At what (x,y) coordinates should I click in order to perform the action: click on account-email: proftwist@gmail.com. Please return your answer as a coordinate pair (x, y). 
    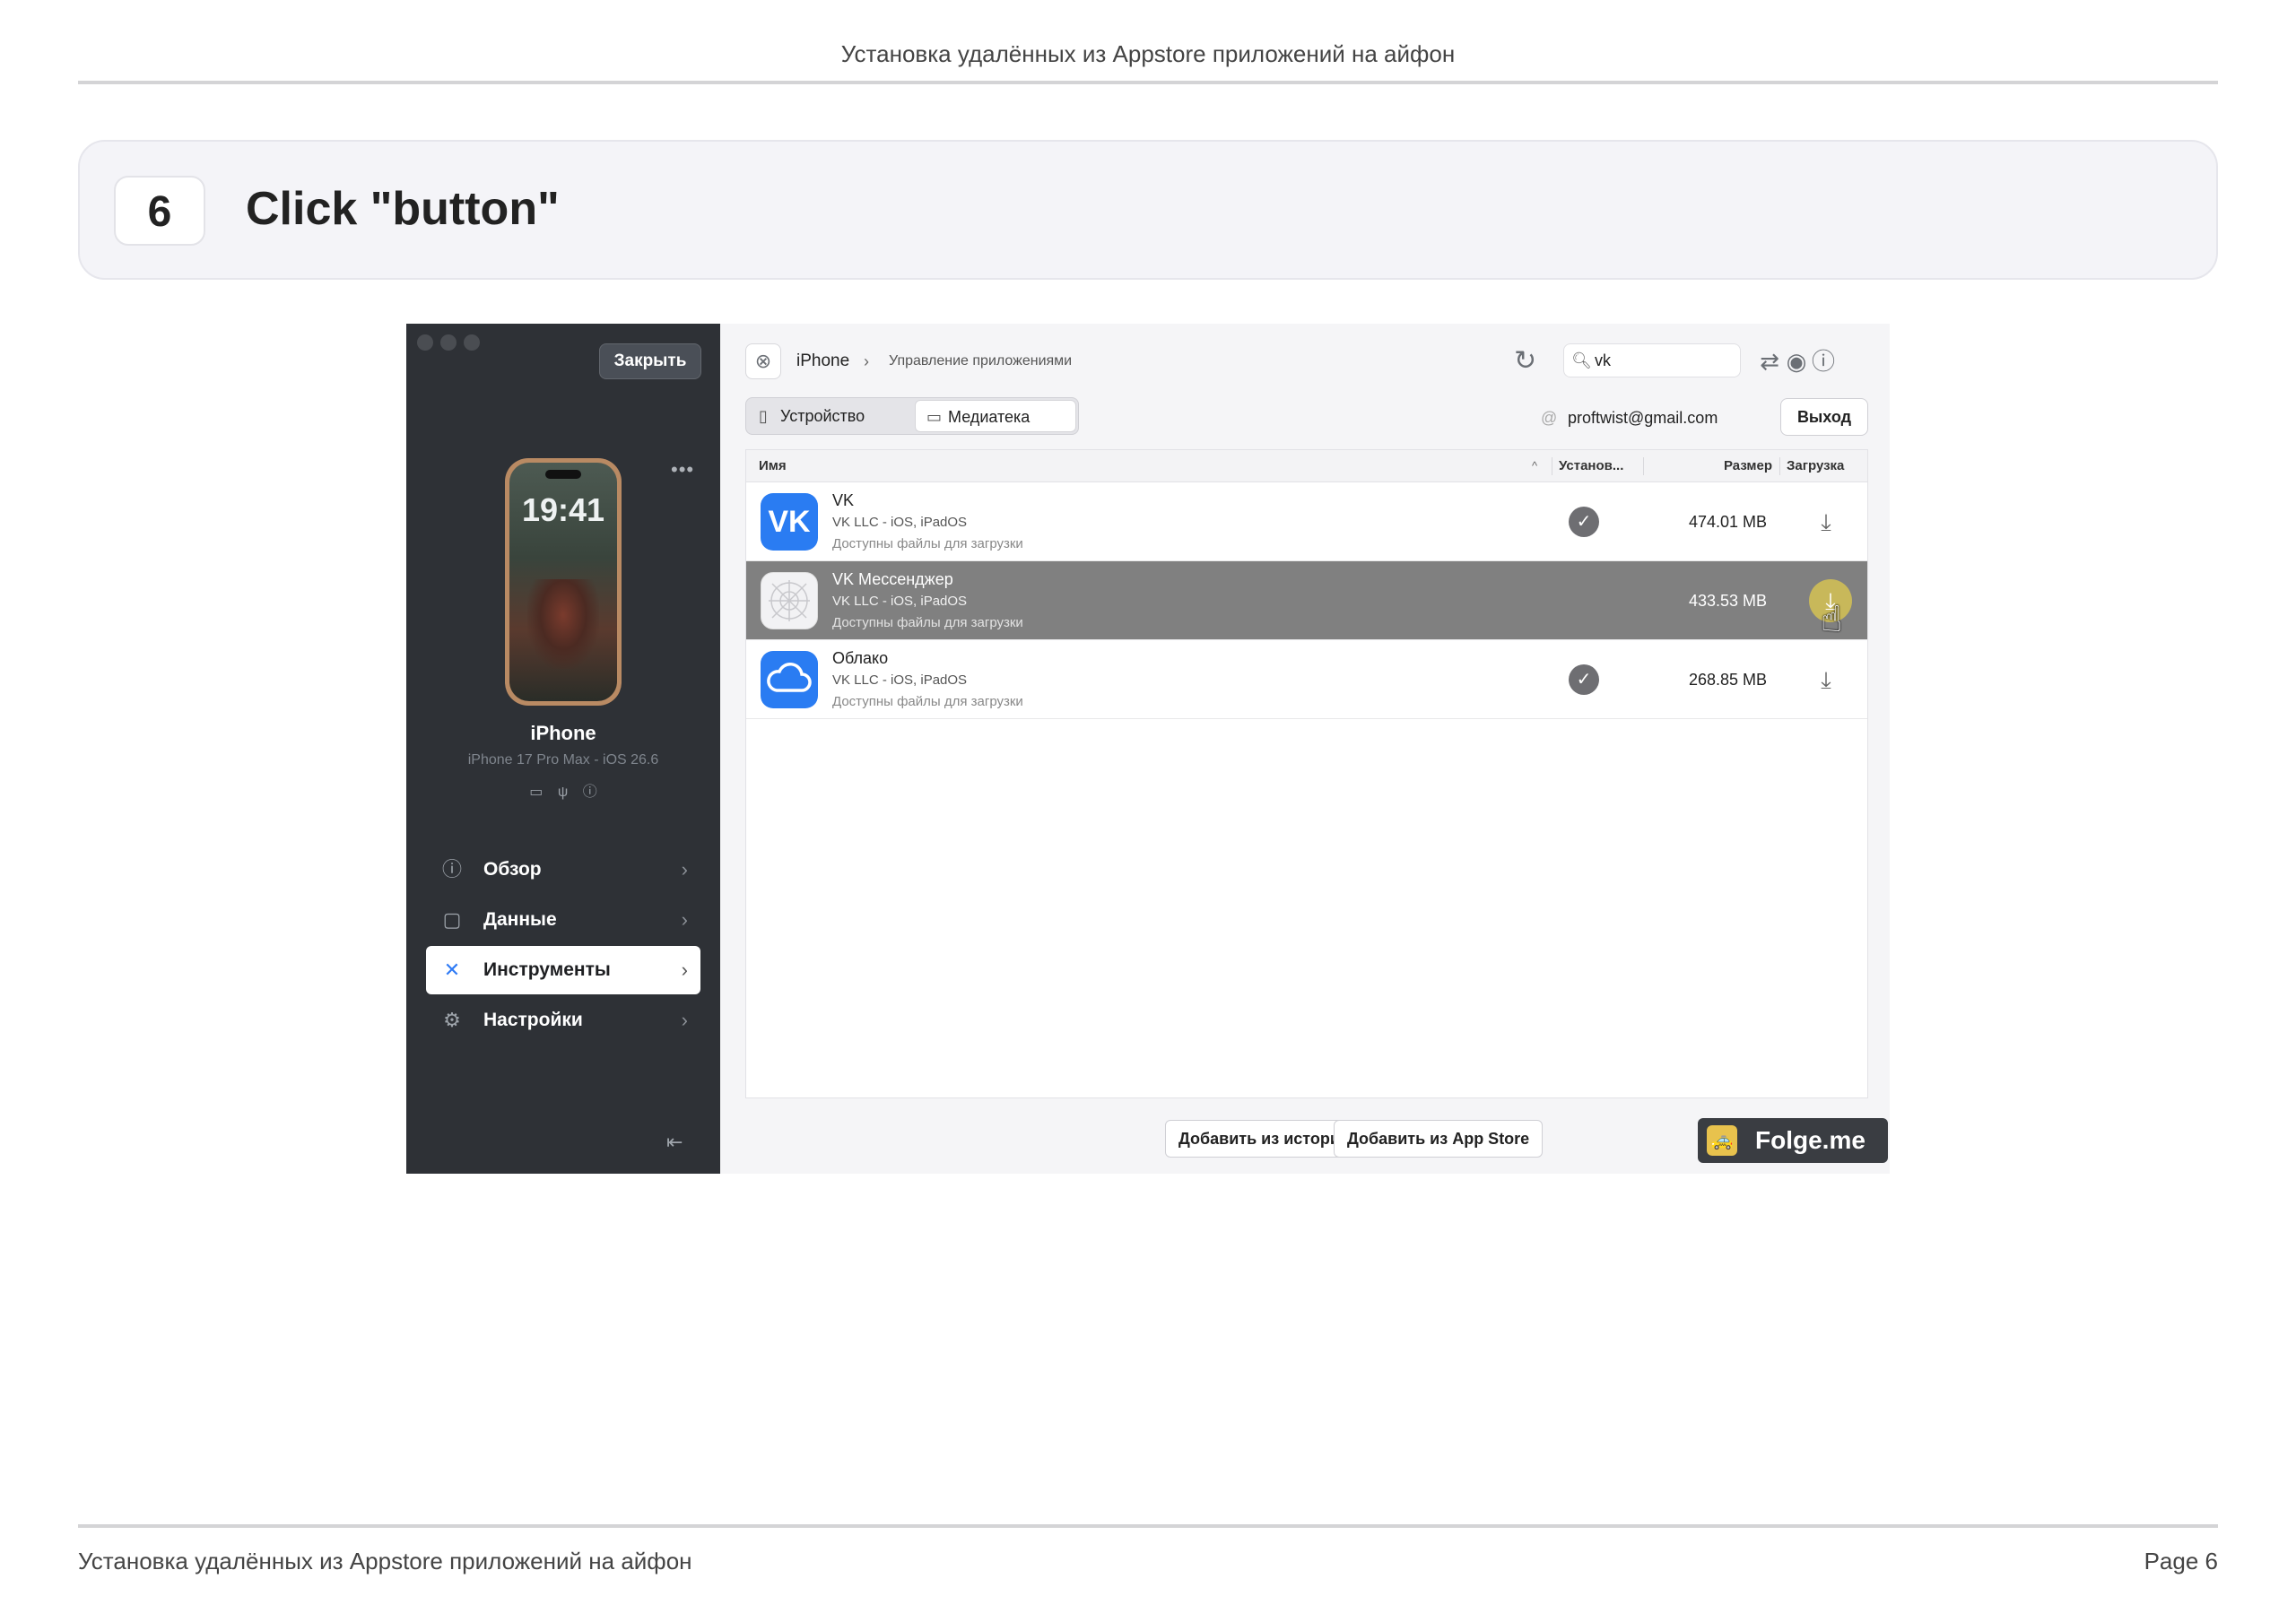
    Looking at the image, I should click on (1643, 418).